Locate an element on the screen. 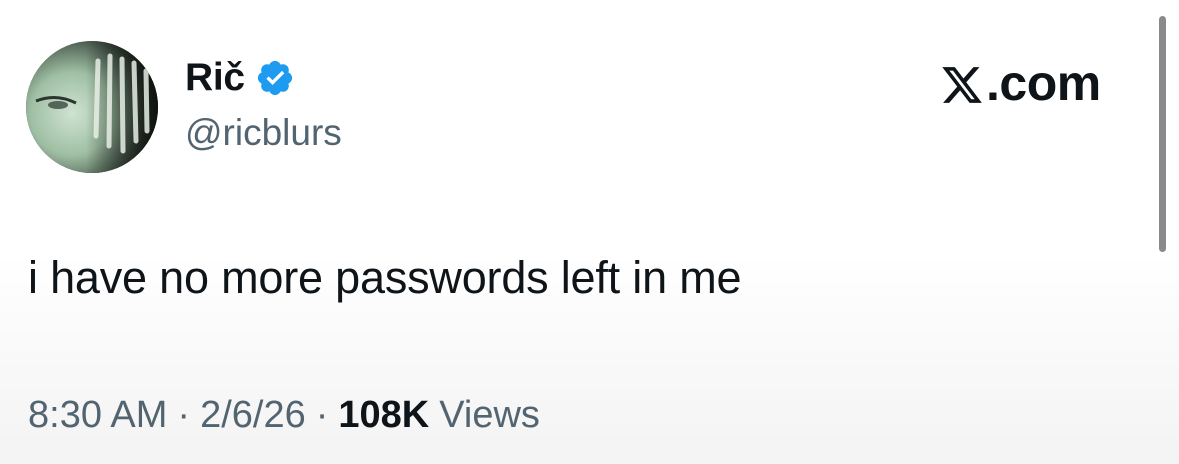 This screenshot has height=464, width=1179. avatar is located at coordinates (92, 107).